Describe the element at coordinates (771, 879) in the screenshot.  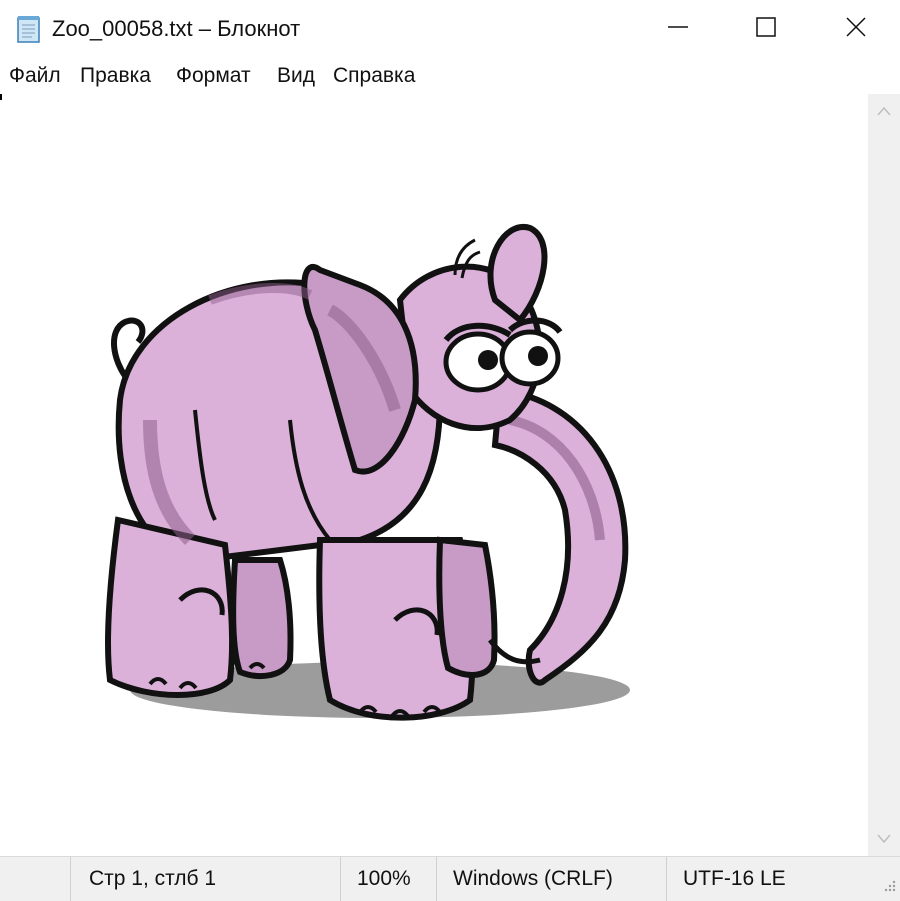
I see `status-encoding: UTF-16 LE` at that location.